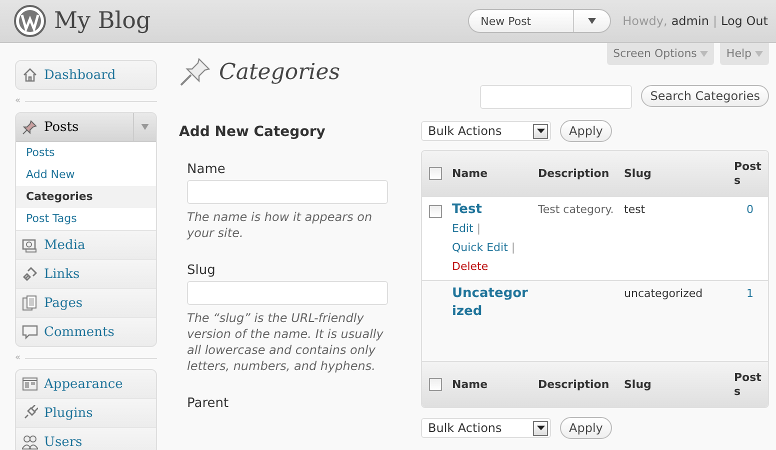 This screenshot has height=450, width=776. What do you see at coordinates (201, 270) in the screenshot?
I see `field-label: Slug` at bounding box center [201, 270].